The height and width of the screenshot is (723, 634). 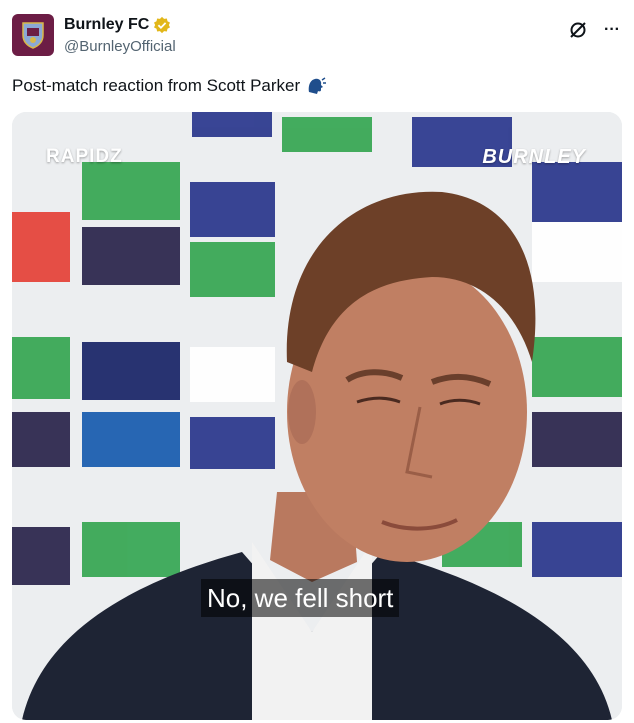 I want to click on burnley-crest-icon, so click(x=33, y=35).